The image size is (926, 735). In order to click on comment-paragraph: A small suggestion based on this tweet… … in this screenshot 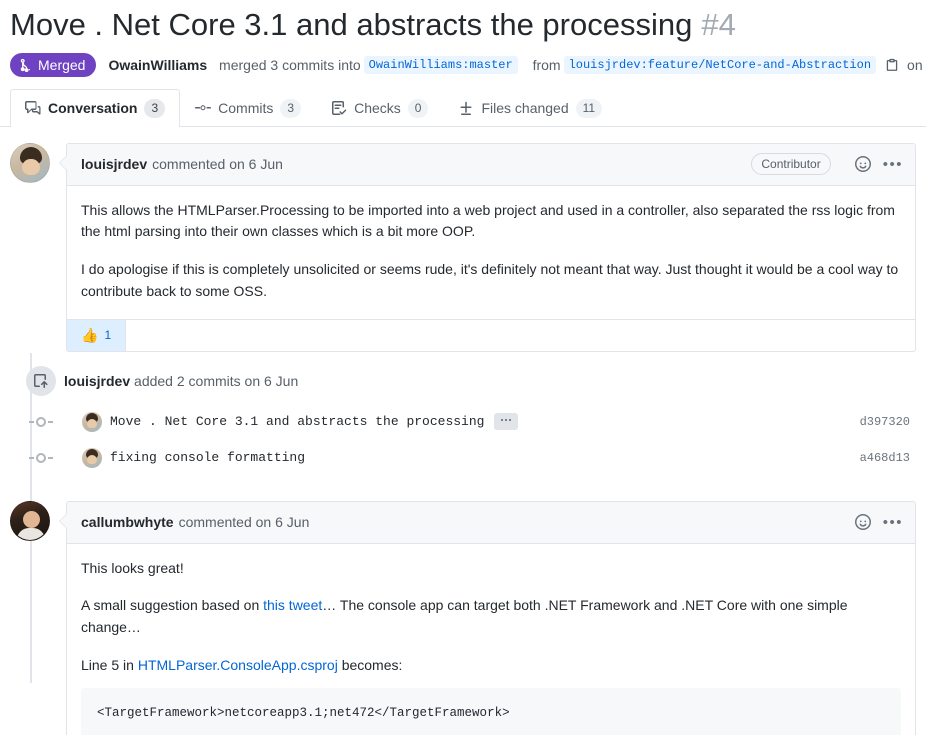, I will do `click(491, 616)`.